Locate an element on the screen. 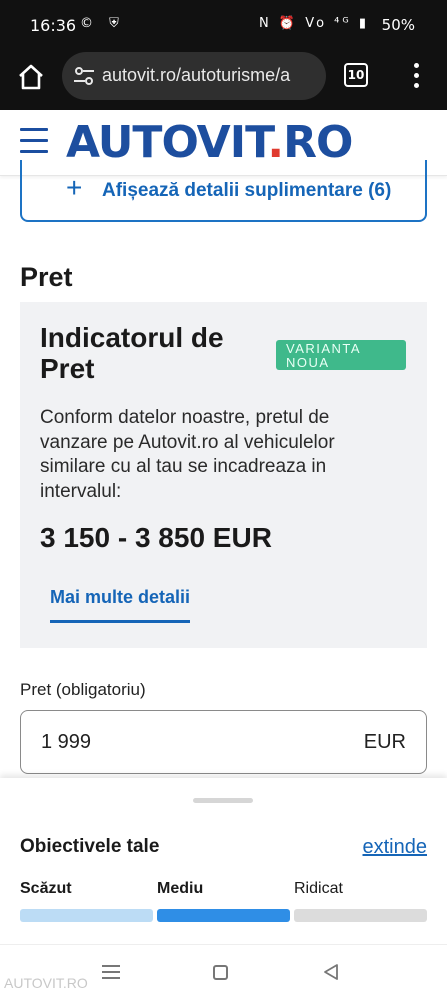  price-field-label: Pret (obligatoriu) is located at coordinates (83, 689).